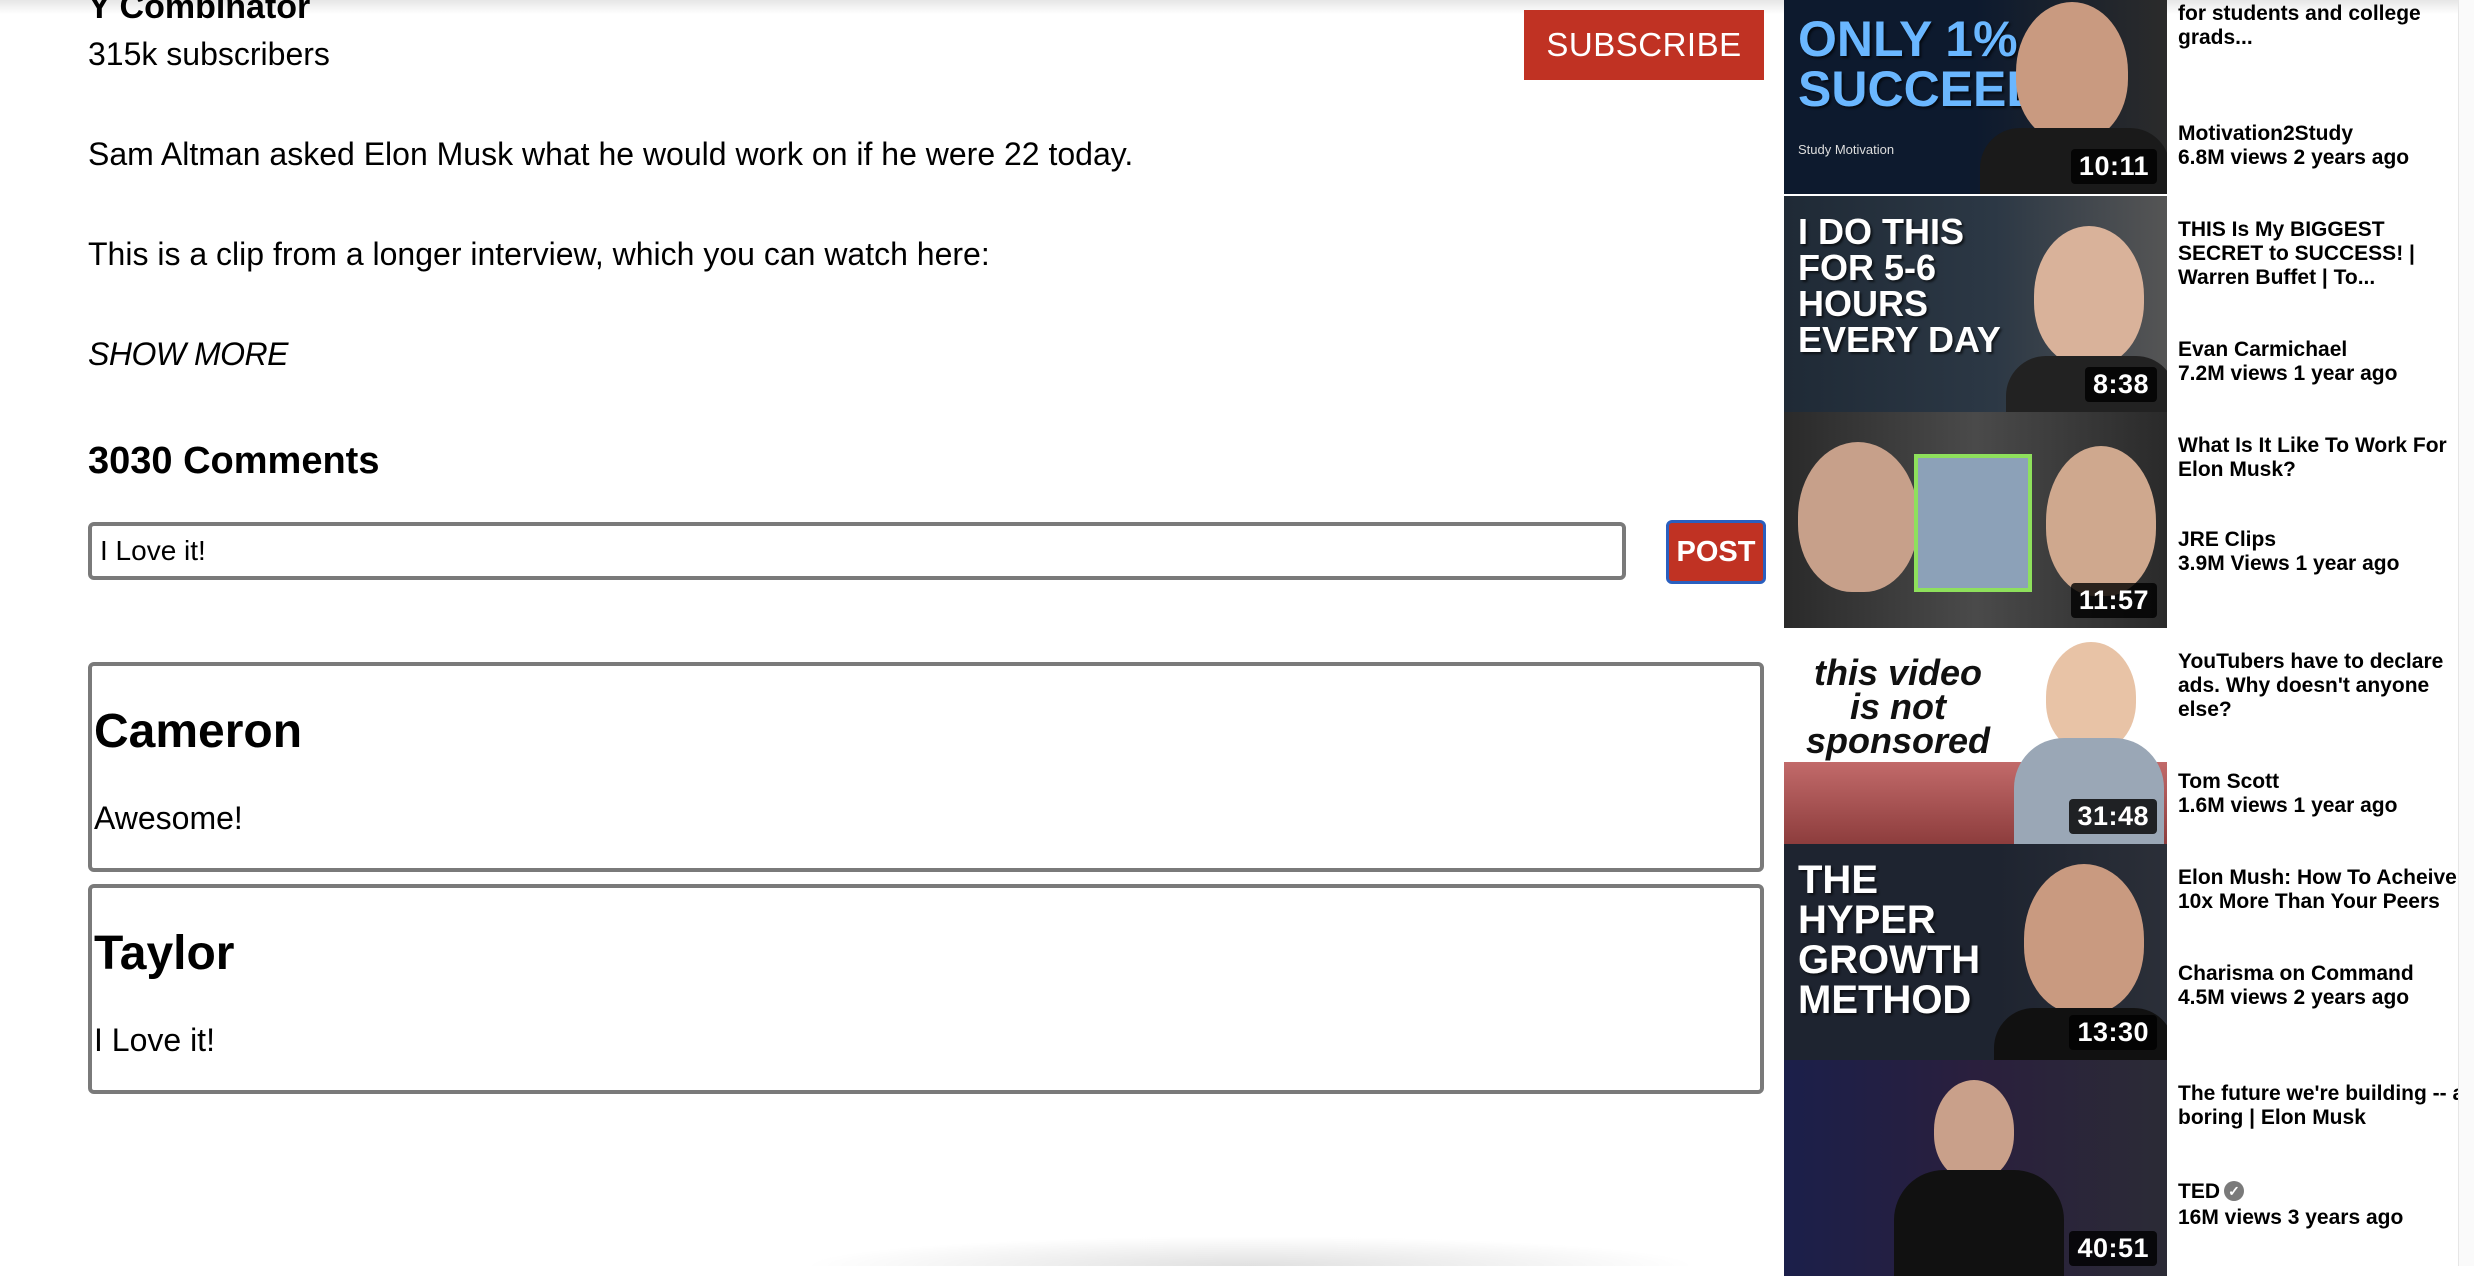 The image size is (2474, 1276). What do you see at coordinates (2113, 166) in the screenshot?
I see `video-duration: 10:11` at bounding box center [2113, 166].